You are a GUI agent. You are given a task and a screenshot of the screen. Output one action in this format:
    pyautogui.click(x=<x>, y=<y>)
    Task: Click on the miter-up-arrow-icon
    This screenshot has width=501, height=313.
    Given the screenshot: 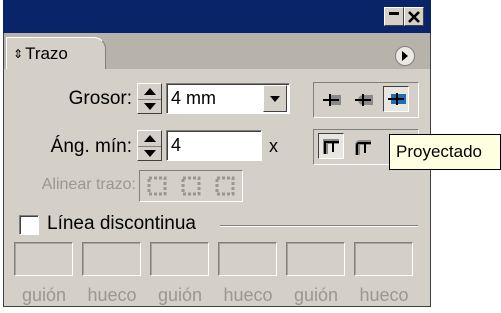 What is the action you would take?
    pyautogui.click(x=149, y=138)
    